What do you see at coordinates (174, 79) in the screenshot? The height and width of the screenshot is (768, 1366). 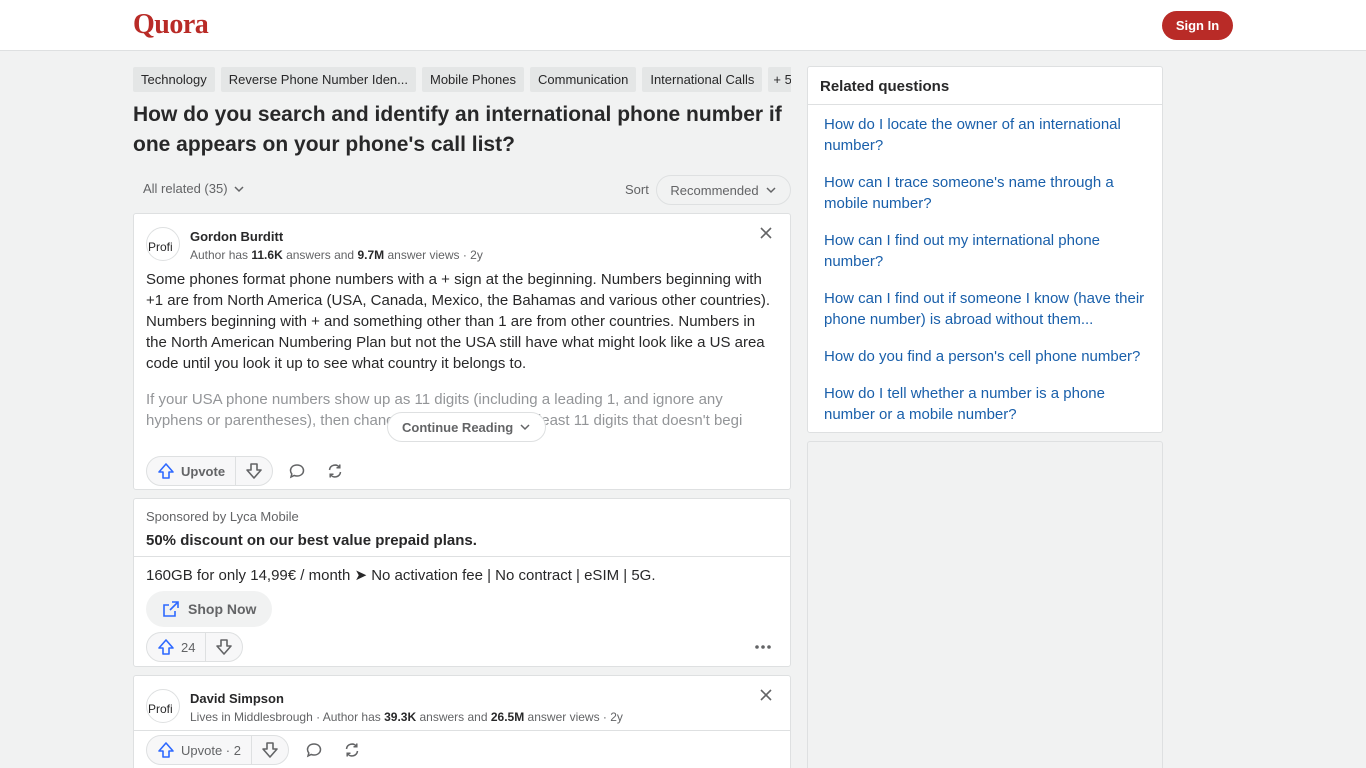 I see `tag-technology: Technology` at bounding box center [174, 79].